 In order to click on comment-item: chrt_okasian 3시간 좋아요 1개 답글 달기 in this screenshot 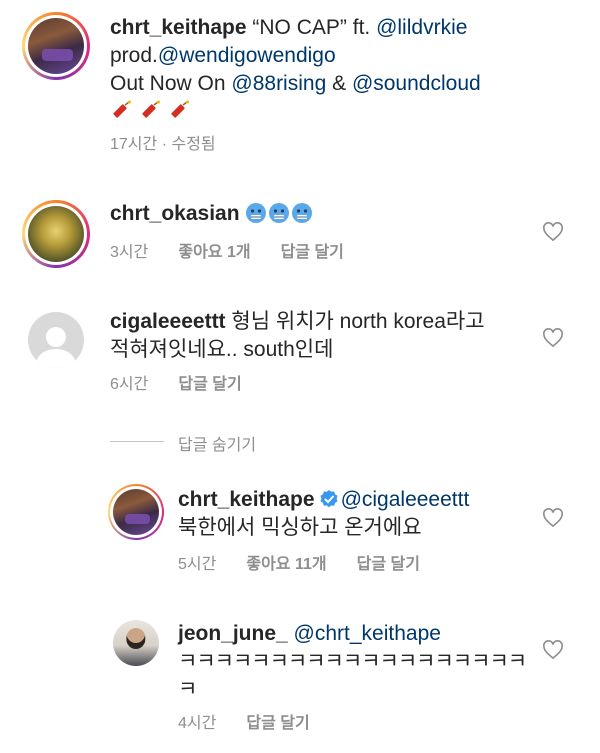, I will do `click(300, 240)`.